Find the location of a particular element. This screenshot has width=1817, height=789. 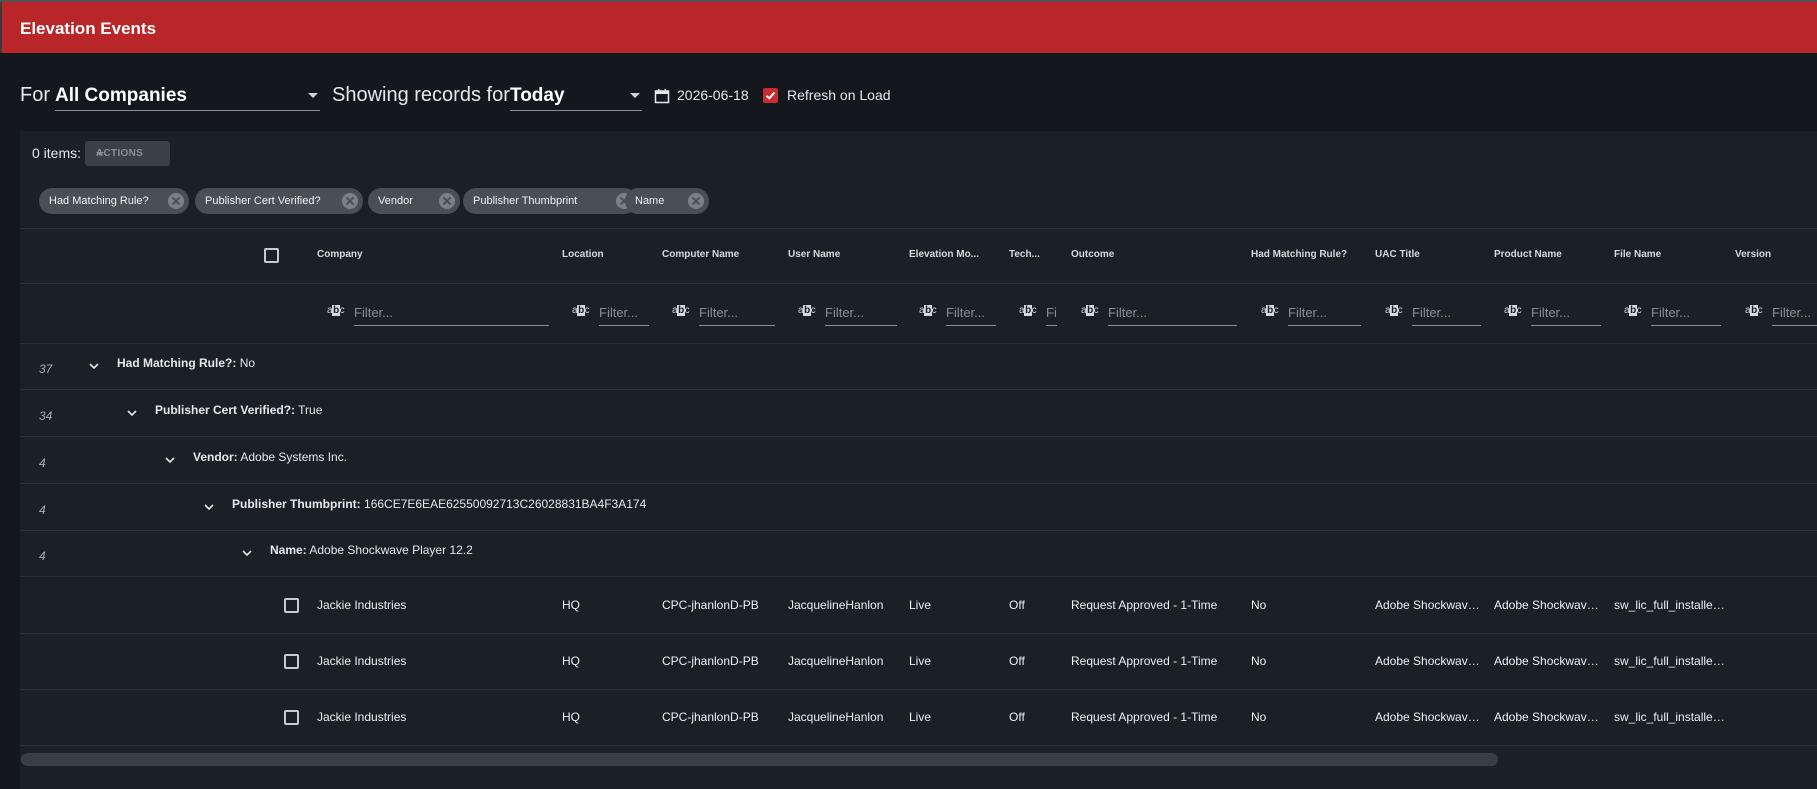

group-value: True is located at coordinates (310, 410).